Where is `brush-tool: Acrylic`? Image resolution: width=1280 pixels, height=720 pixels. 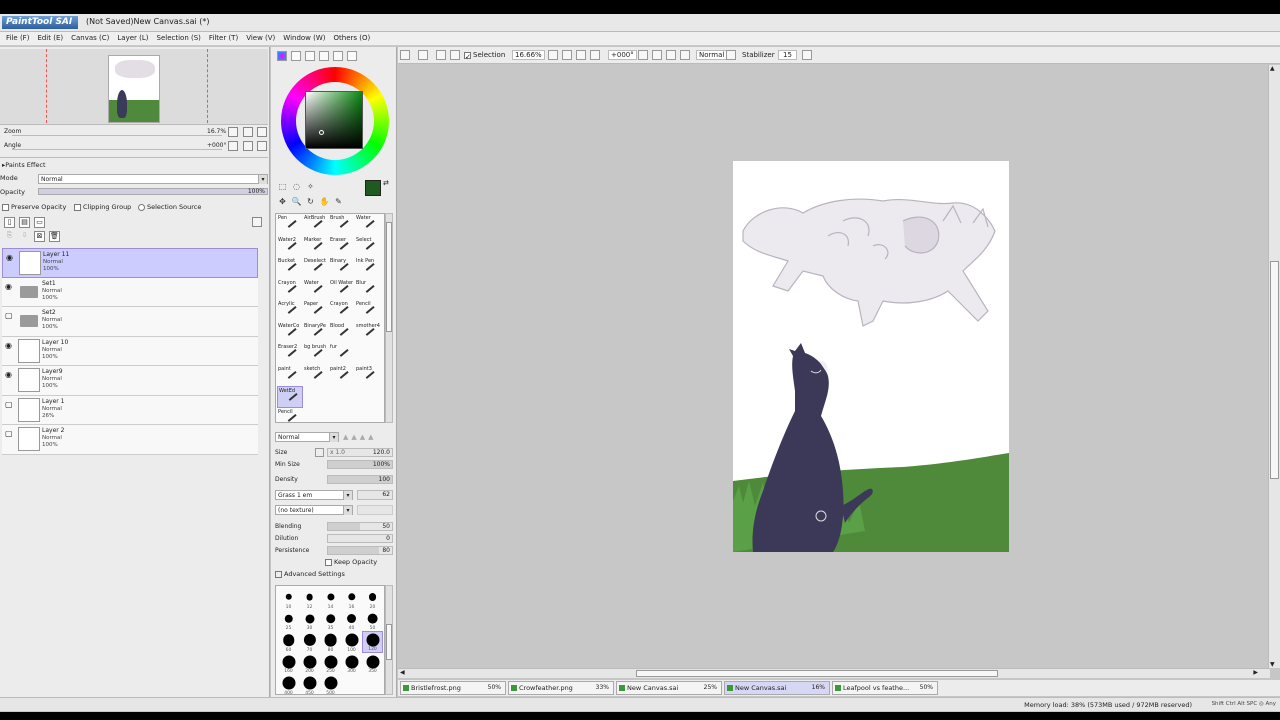
brush-tool: Acrylic is located at coordinates (290, 311).